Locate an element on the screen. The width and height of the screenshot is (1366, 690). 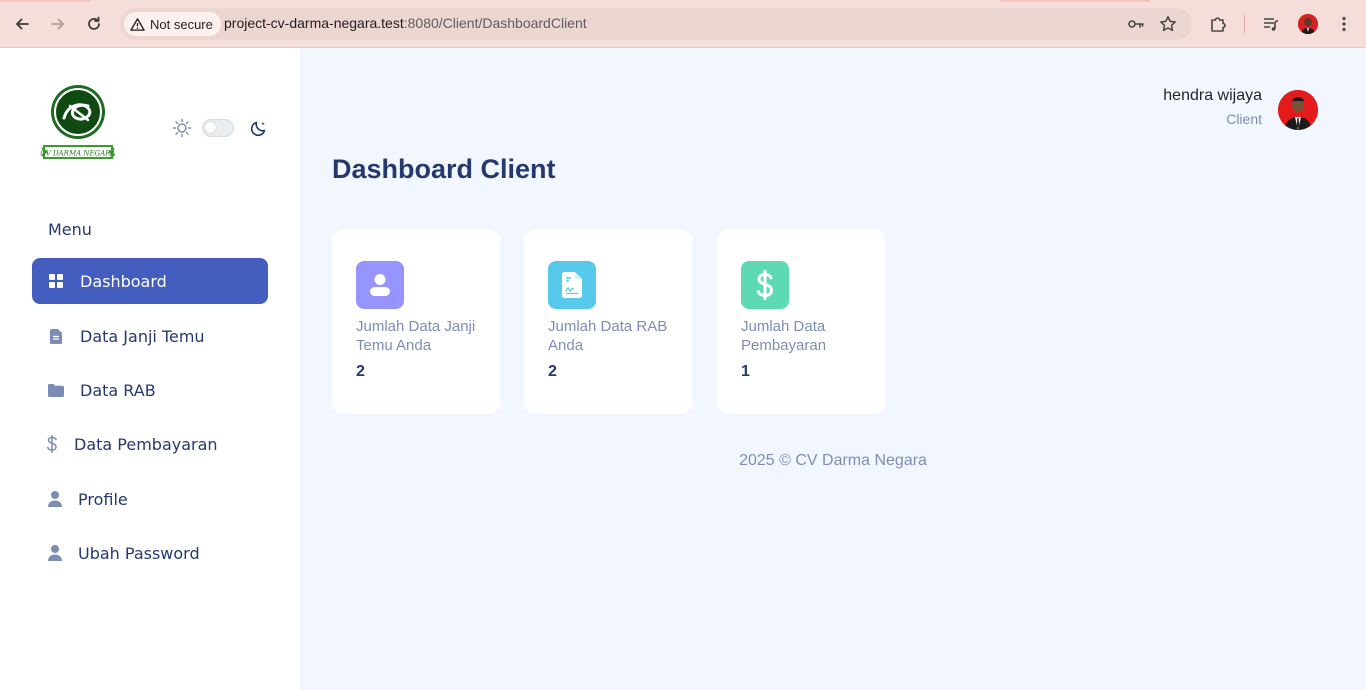
sidebar-item-ubah-password: Ubah Password is located at coordinates (150, 553).